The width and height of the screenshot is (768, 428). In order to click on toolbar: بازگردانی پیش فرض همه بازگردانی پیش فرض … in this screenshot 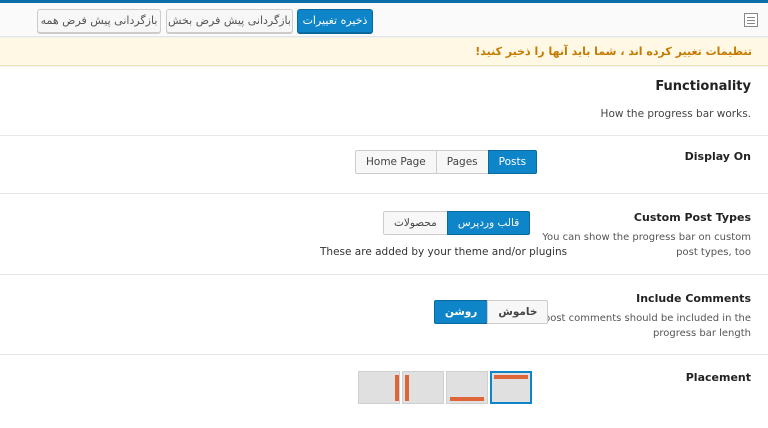, I will do `click(384, 20)`.